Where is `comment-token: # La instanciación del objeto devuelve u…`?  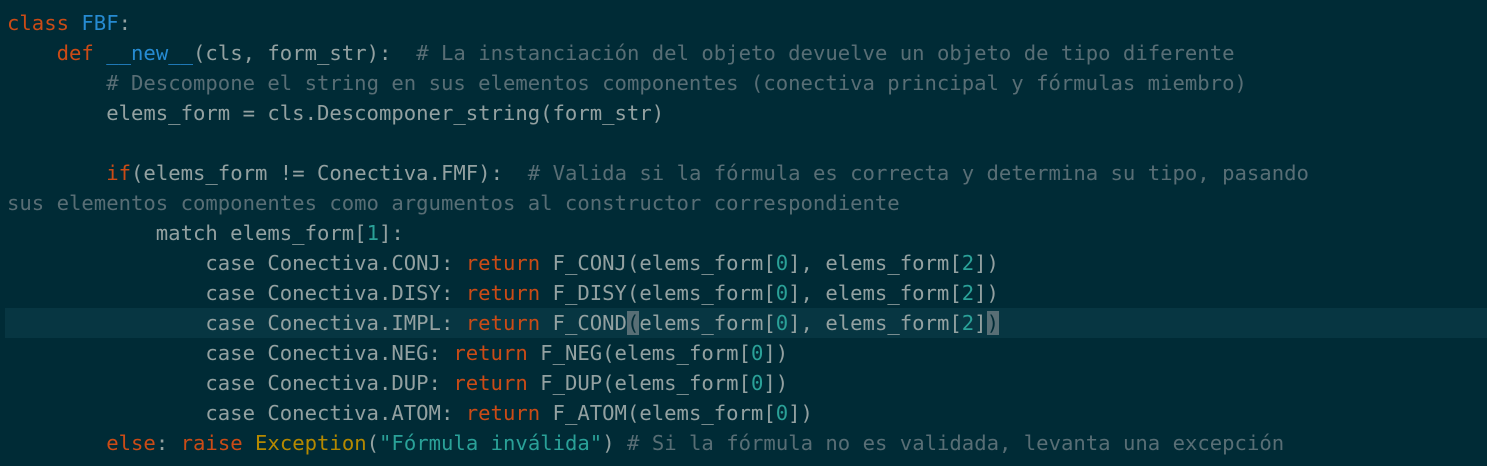
comment-token: # La instanciación del objeto devuelve u… is located at coordinates (825, 53).